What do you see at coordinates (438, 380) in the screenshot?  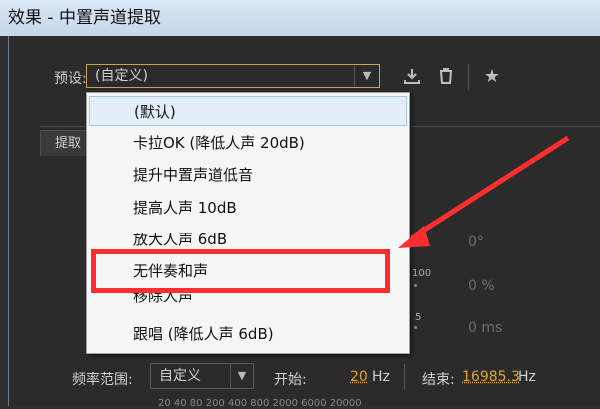 I see `end-label: 结束:` at bounding box center [438, 380].